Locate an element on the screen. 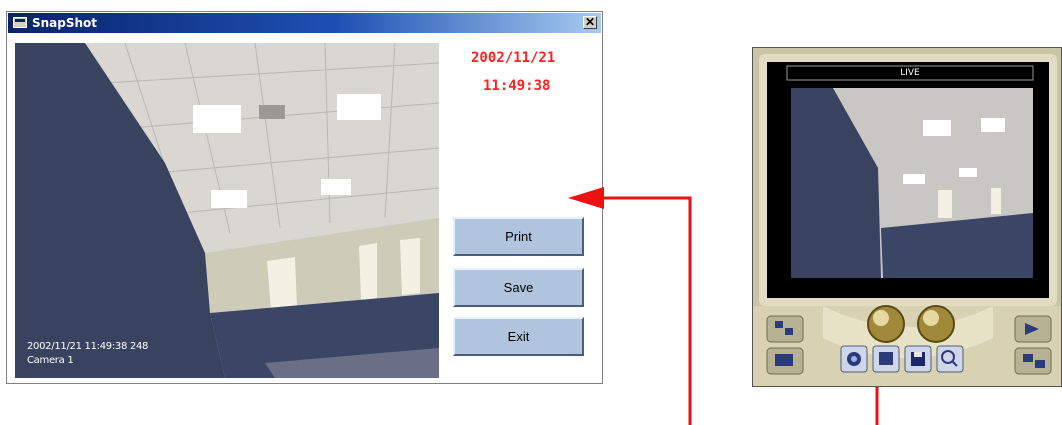 This screenshot has height=425, width=1062. image-icon is located at coordinates (886, 359).